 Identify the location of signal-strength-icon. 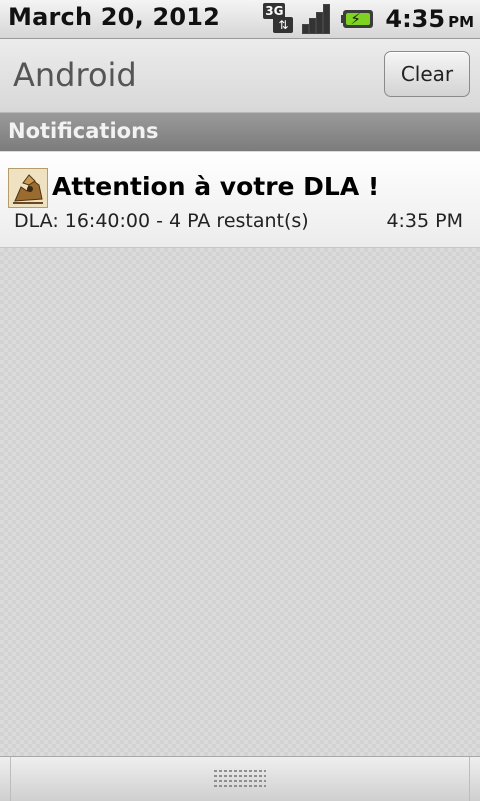
(317, 19).